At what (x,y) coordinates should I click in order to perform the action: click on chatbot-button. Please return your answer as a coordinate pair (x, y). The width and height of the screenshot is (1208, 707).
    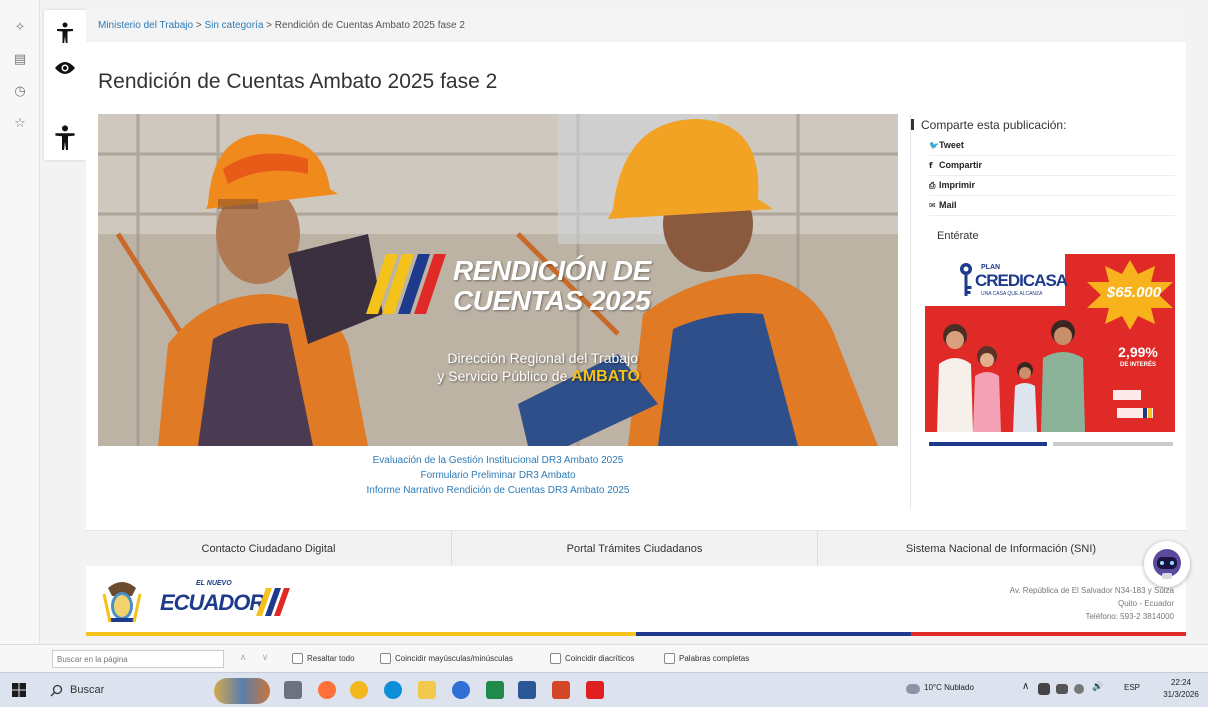
    Looking at the image, I should click on (1167, 564).